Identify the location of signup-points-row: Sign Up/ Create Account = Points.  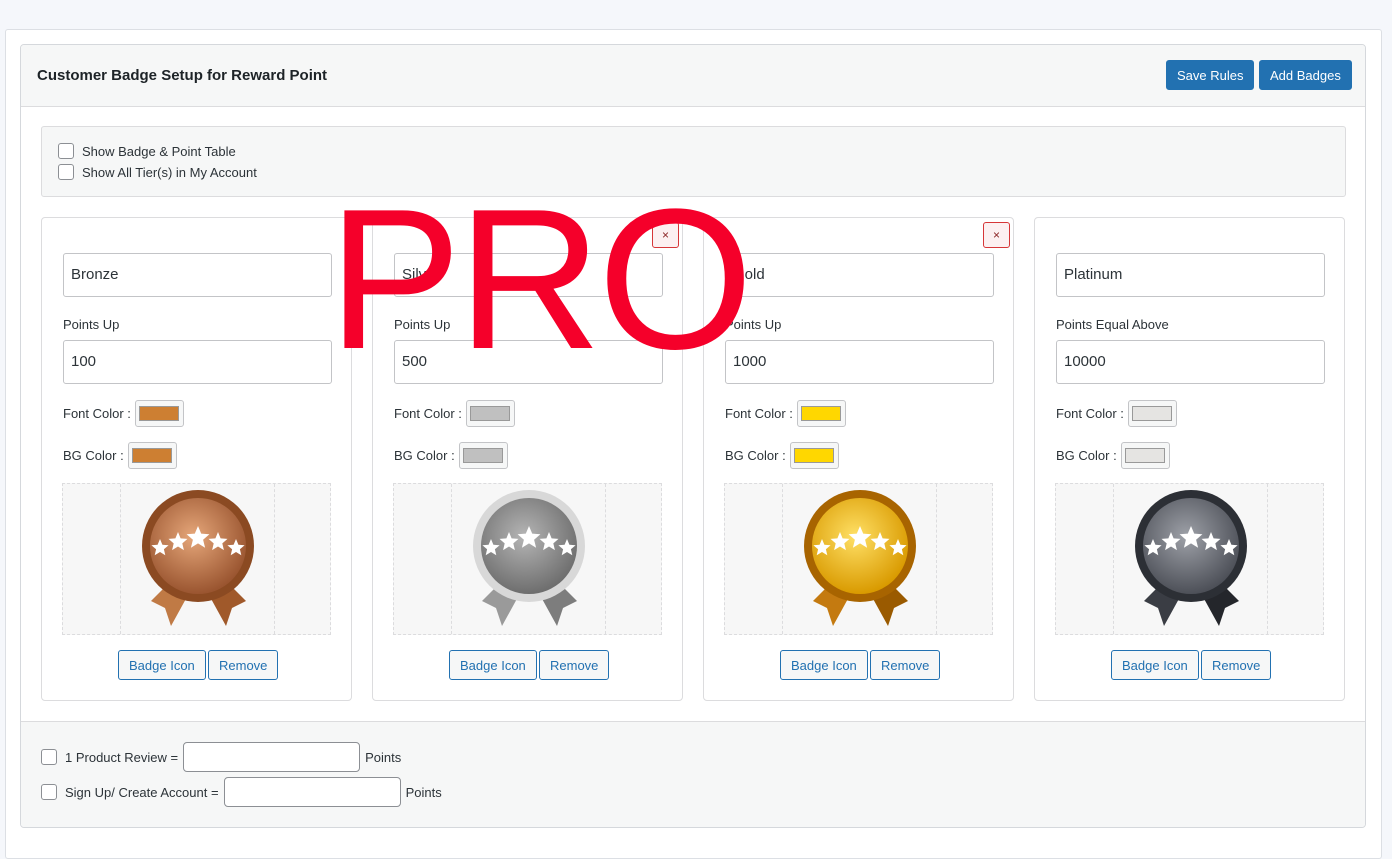
(241, 792).